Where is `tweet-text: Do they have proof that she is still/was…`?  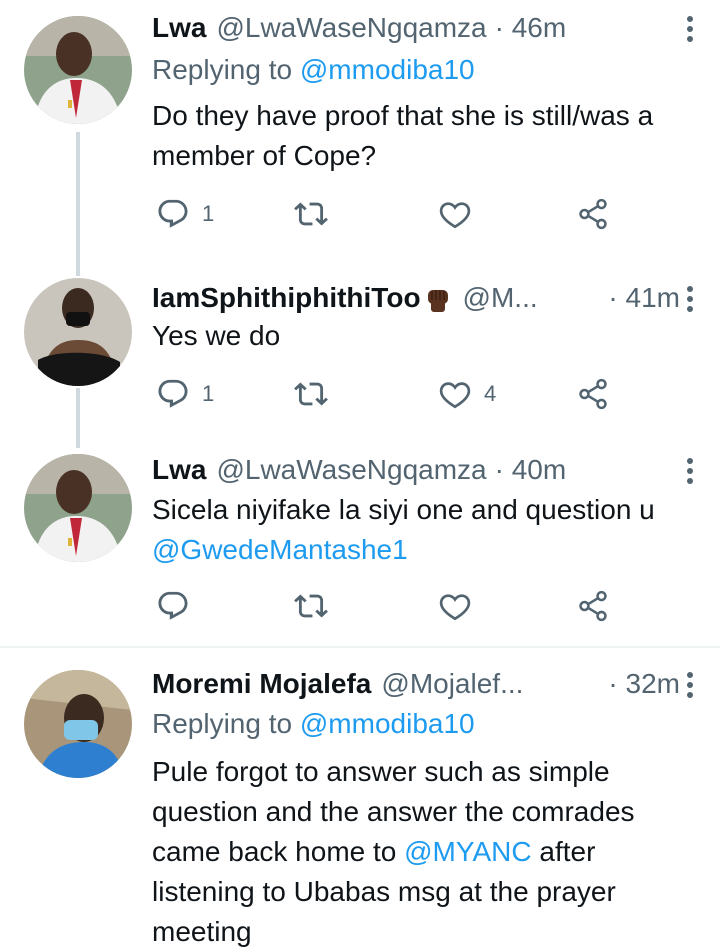
tweet-text: Do they have proof that she is still/was… is located at coordinates (403, 135).